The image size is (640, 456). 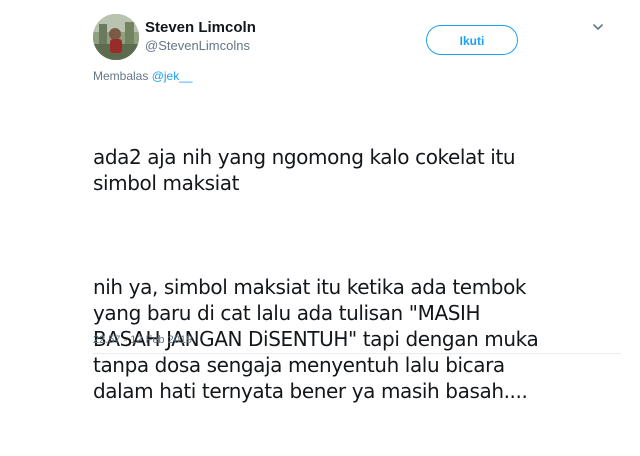 I want to click on author-display-name: Steven Limcoln, so click(x=200, y=27).